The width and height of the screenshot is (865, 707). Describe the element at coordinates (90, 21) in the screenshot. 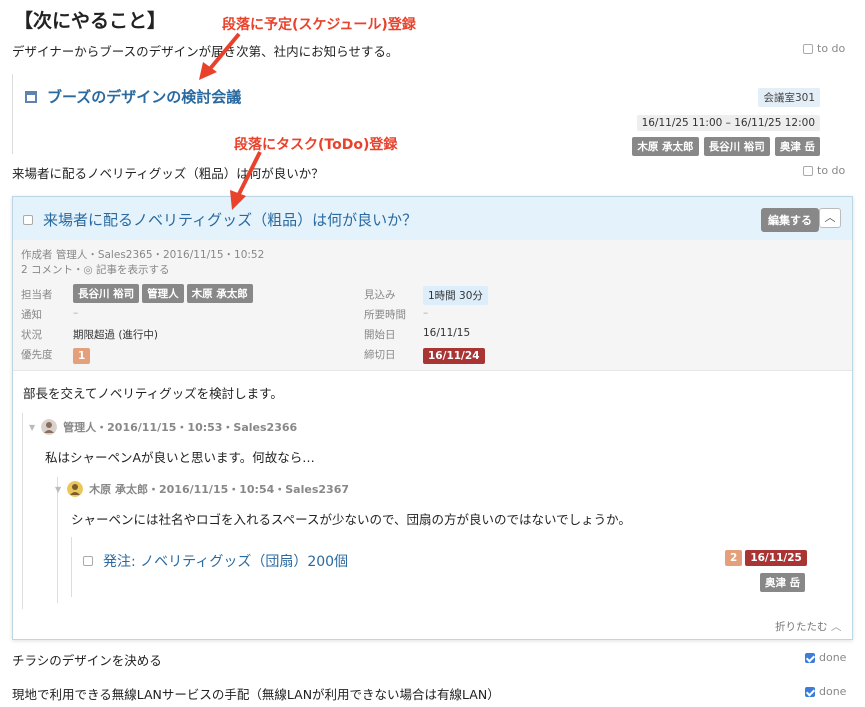

I see `section-heading: 【次にやること】` at that location.